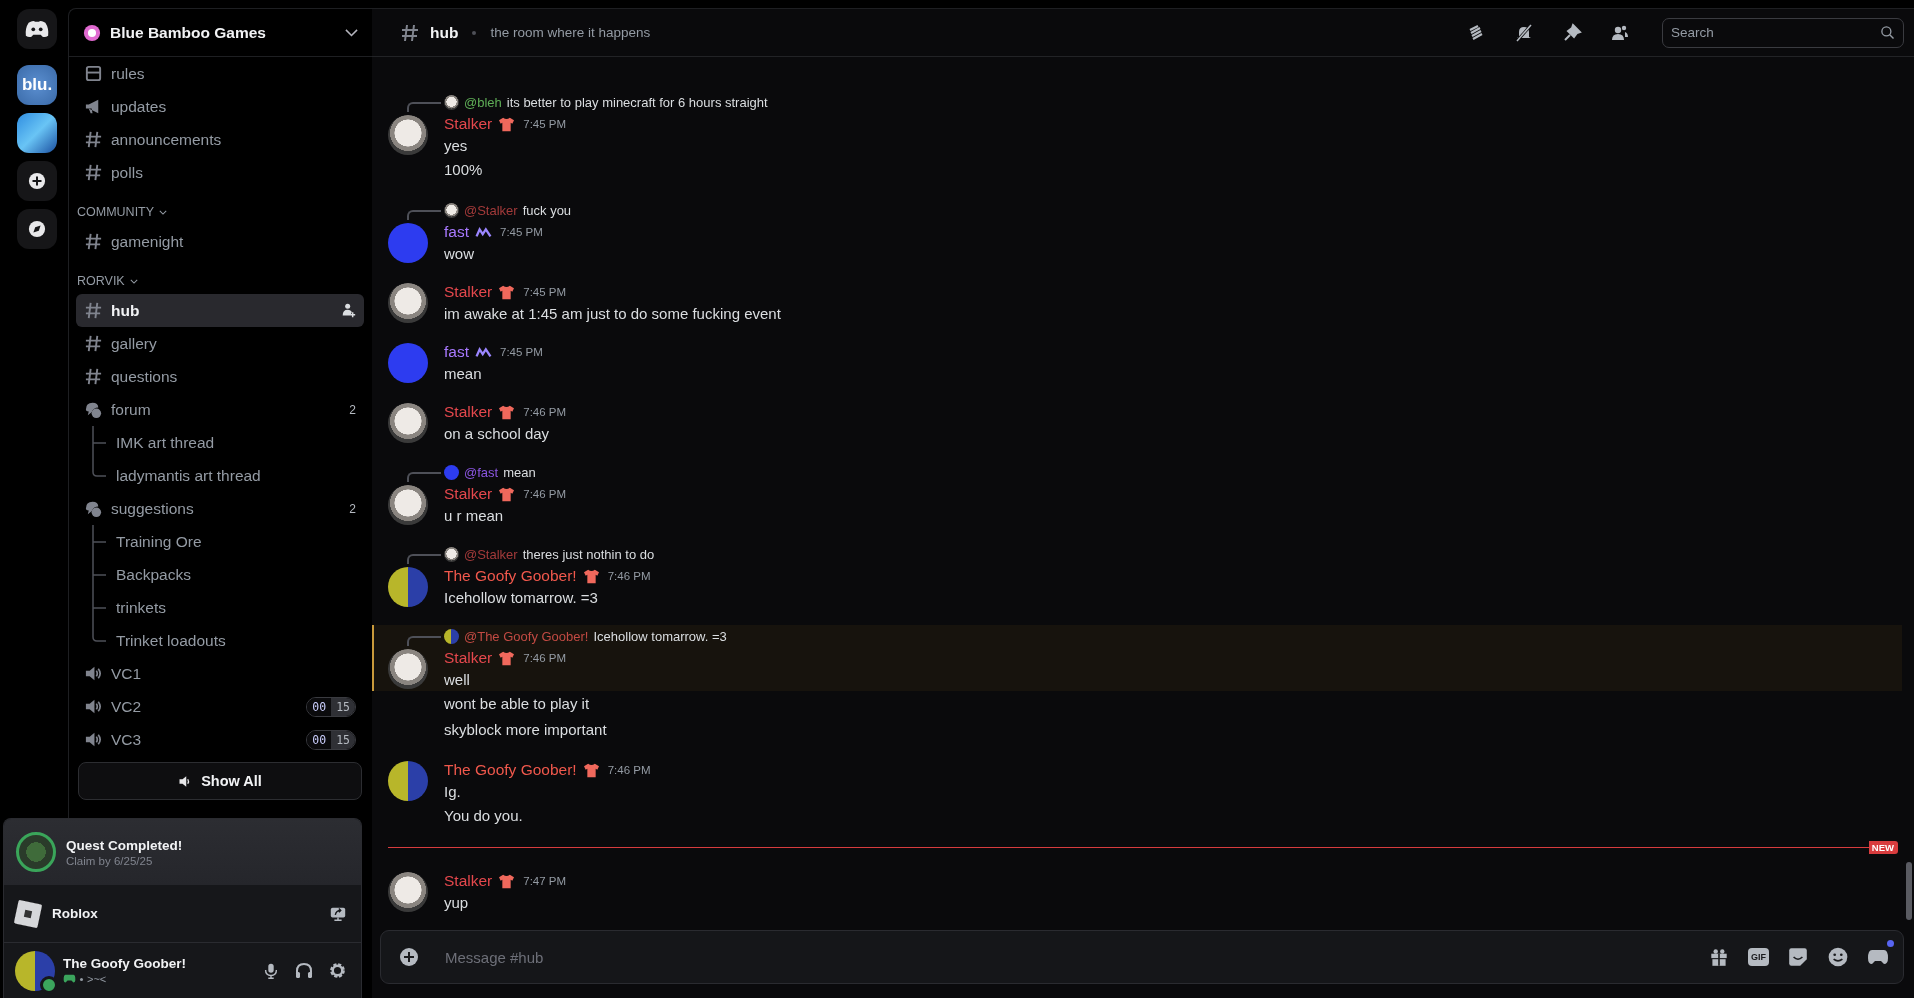 The width and height of the screenshot is (1914, 998). I want to click on category-label: RORVIK, so click(101, 281).